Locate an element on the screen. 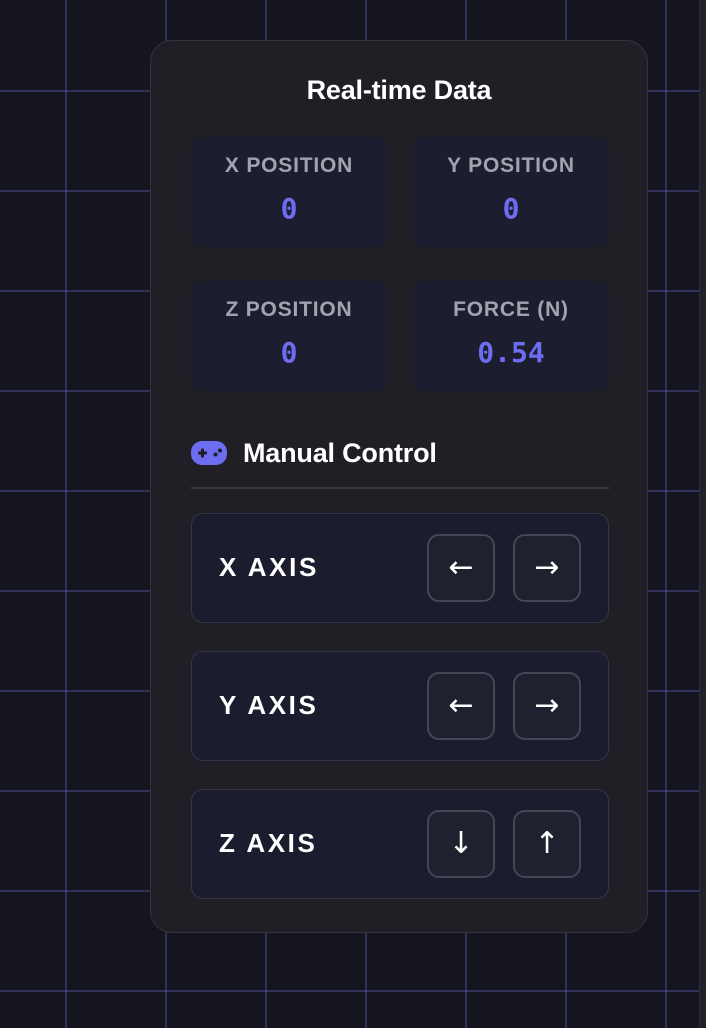 Image resolution: width=706 pixels, height=1028 pixels. stat-card-y-position: Y POSITION 0 is located at coordinates (511, 192).